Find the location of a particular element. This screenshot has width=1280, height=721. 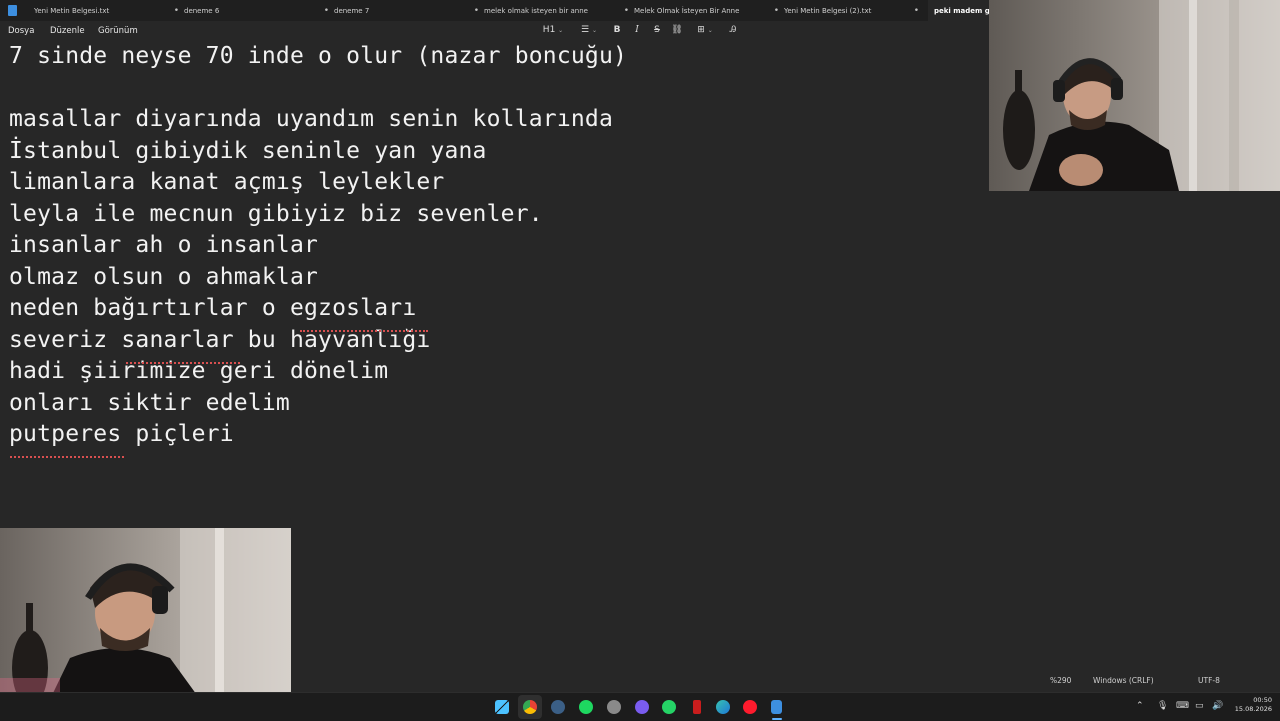

tab-label: peki madem geld is located at coordinates (965, 11).